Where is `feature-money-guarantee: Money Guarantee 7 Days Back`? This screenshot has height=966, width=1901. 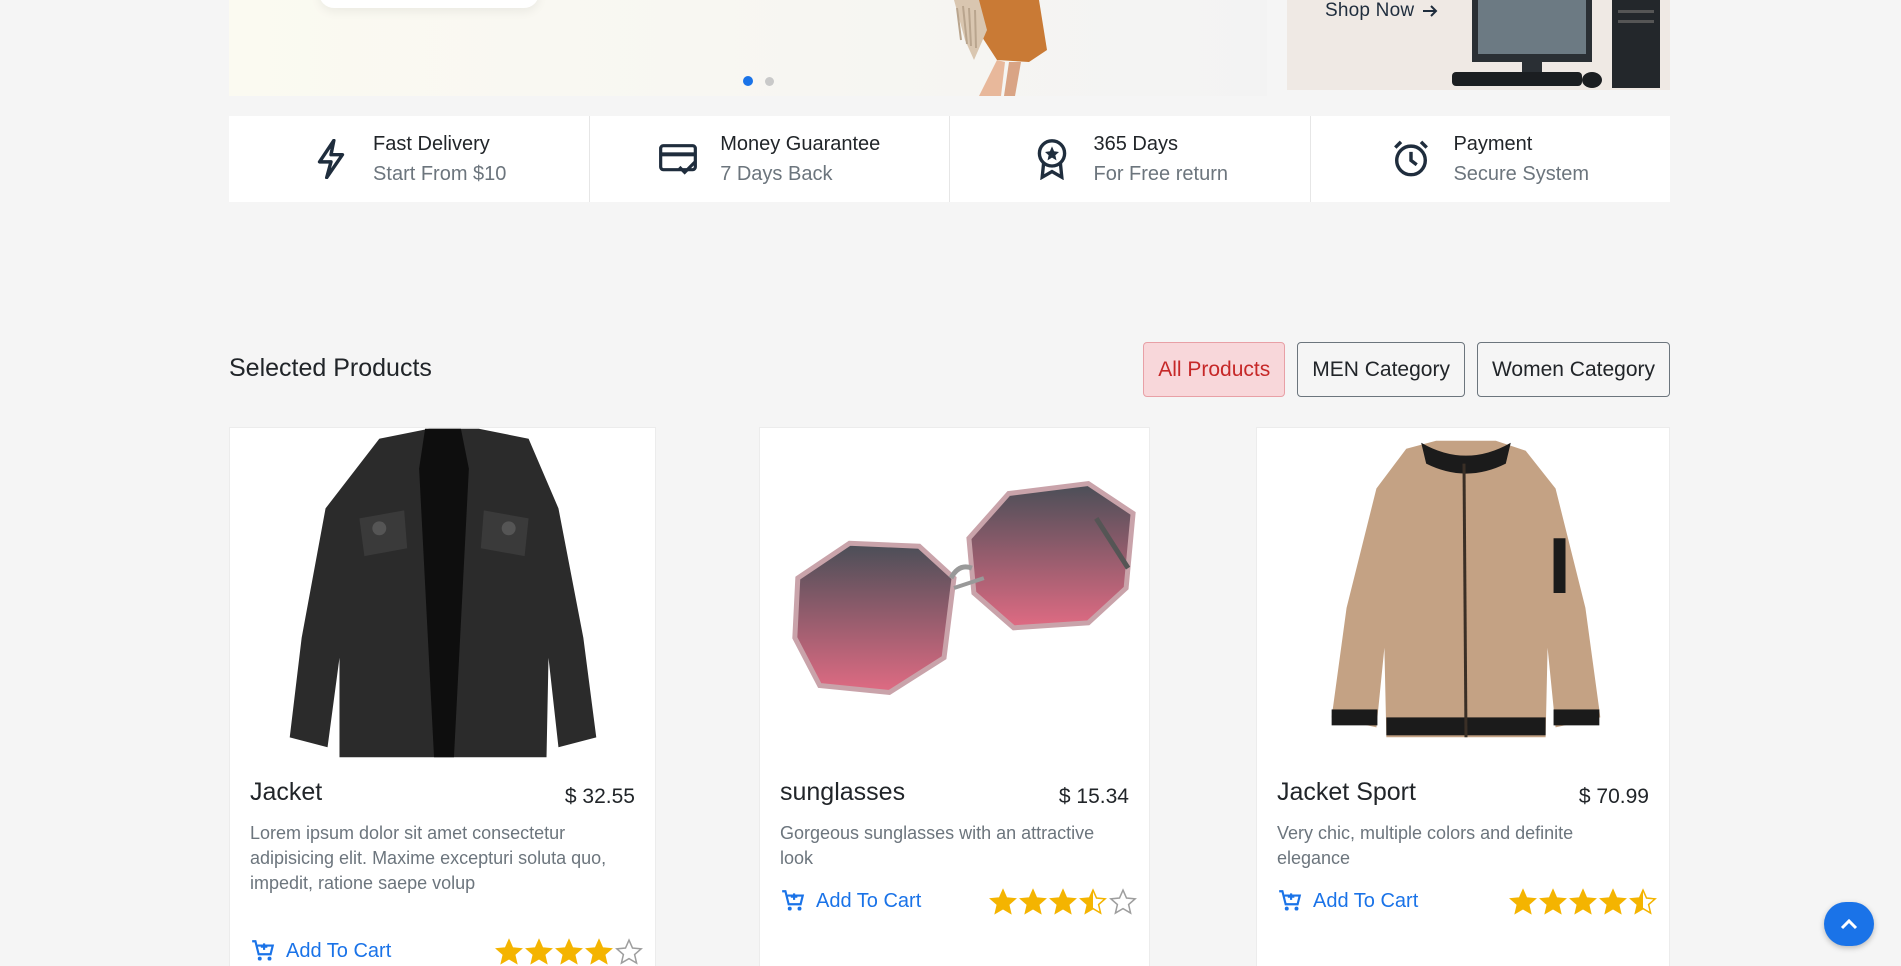
feature-money-guarantee: Money Guarantee 7 Days Back is located at coordinates (770, 159).